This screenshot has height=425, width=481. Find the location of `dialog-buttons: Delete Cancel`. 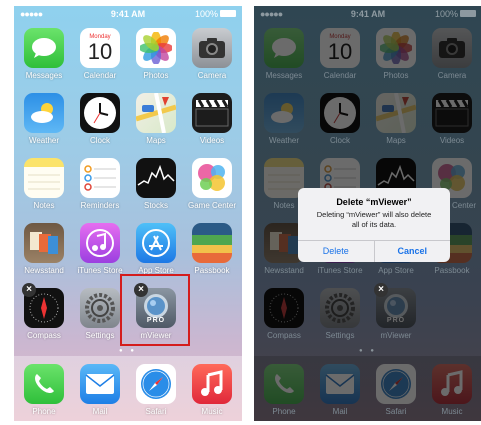

dialog-buttons: Delete Cancel is located at coordinates (374, 251).